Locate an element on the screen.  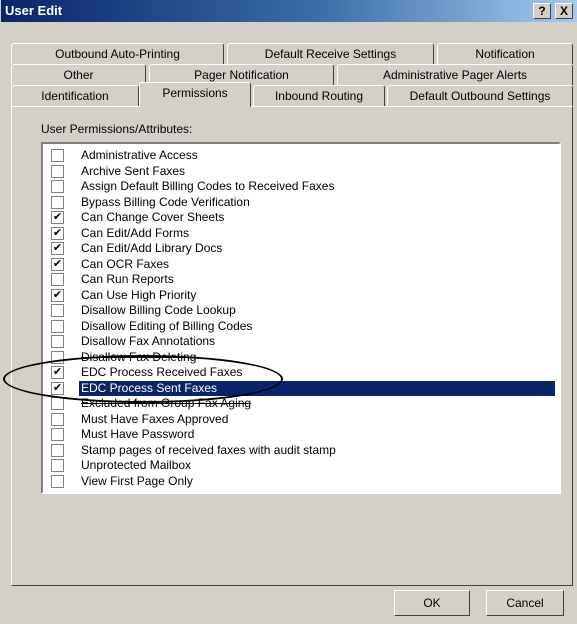
permission-label: View First Page Only is located at coordinates (137, 481).